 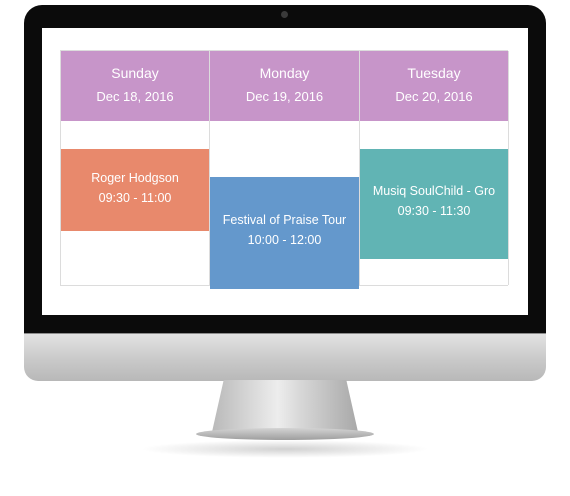 What do you see at coordinates (135, 190) in the screenshot?
I see `event-roger-hodgson: Roger Hodgson 09:30 - 11:00` at bounding box center [135, 190].